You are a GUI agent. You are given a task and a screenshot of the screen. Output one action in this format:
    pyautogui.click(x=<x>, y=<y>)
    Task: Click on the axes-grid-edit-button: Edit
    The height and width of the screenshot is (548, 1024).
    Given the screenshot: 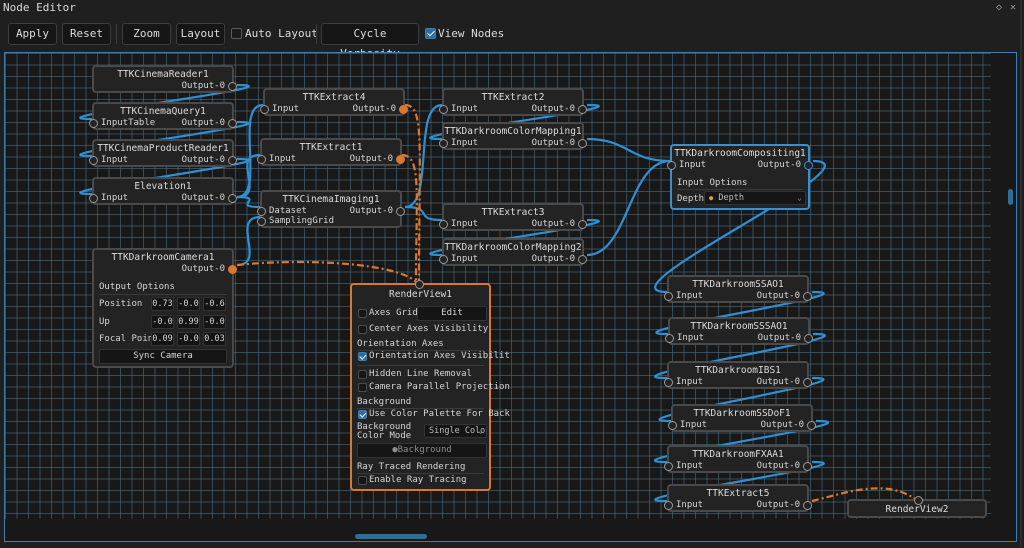 What is the action you would take?
    pyautogui.click(x=452, y=313)
    